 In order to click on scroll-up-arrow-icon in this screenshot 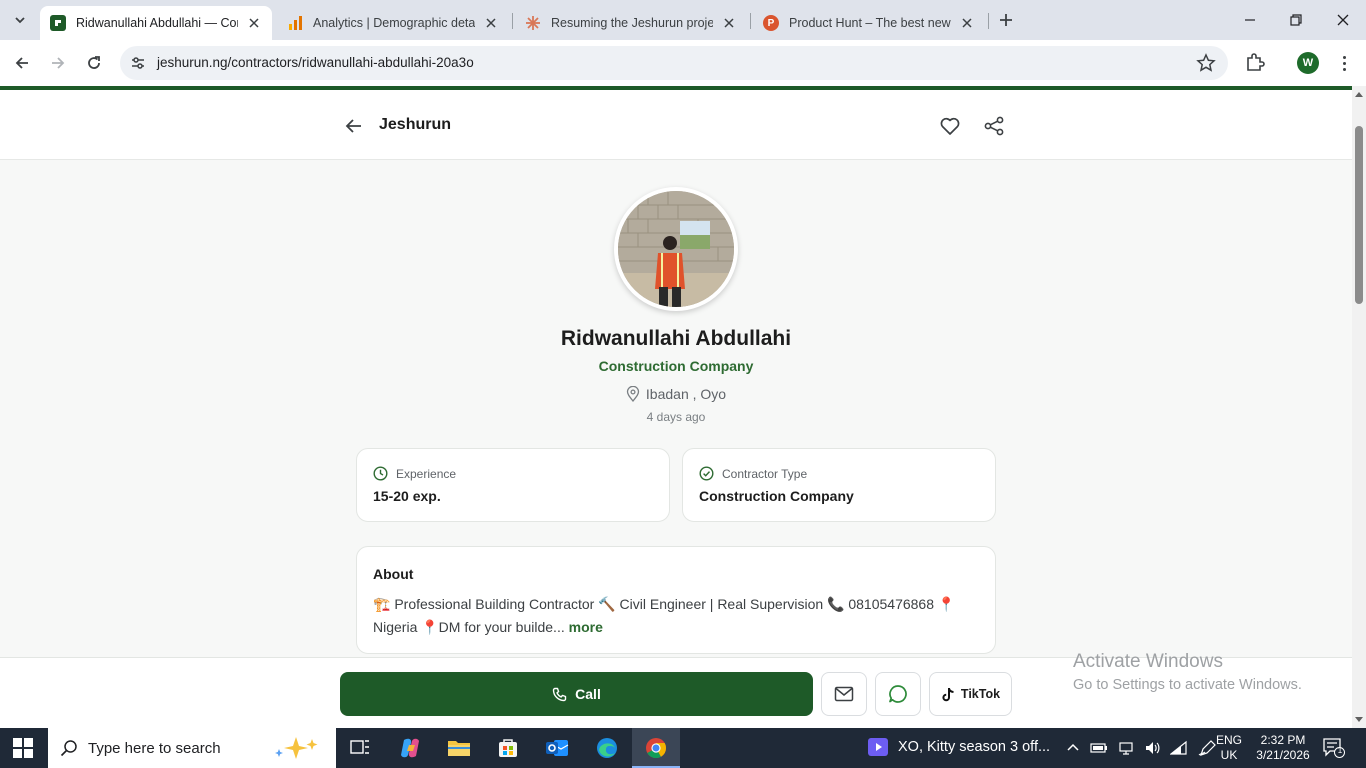, I will do `click(1359, 94)`.